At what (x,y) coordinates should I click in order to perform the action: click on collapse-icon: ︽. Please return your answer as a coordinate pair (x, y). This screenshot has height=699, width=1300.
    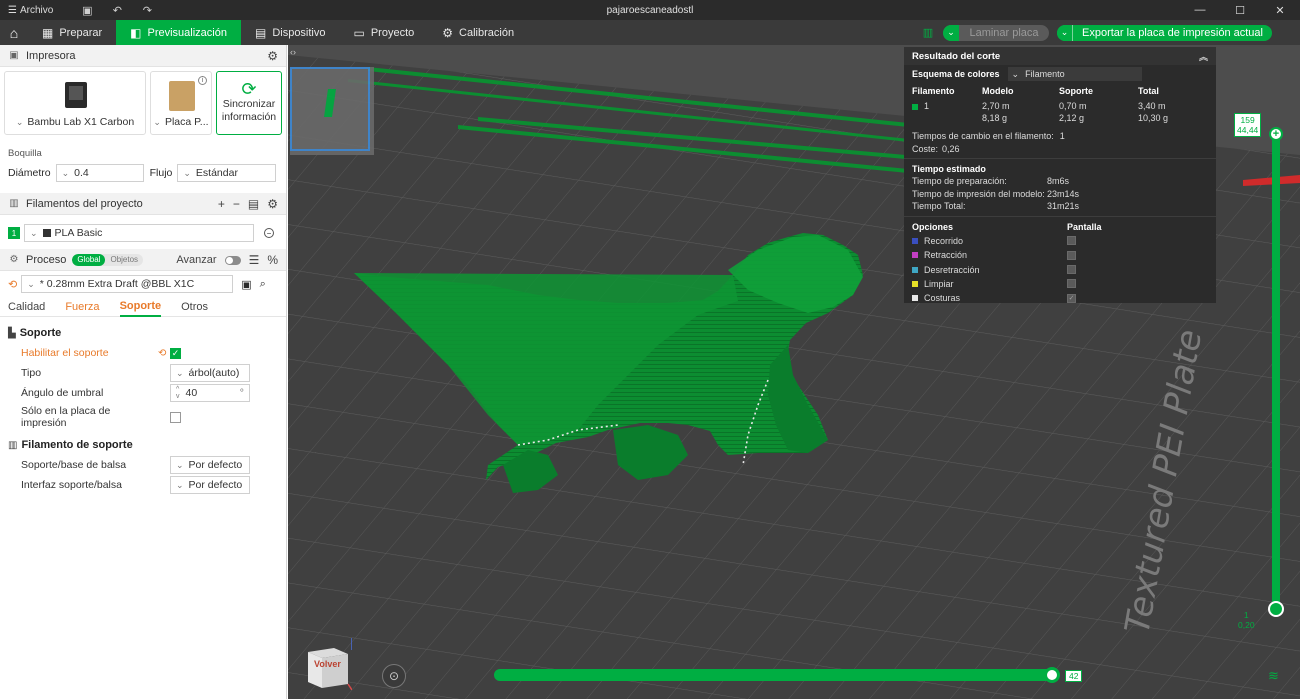
    Looking at the image, I should click on (1203, 56).